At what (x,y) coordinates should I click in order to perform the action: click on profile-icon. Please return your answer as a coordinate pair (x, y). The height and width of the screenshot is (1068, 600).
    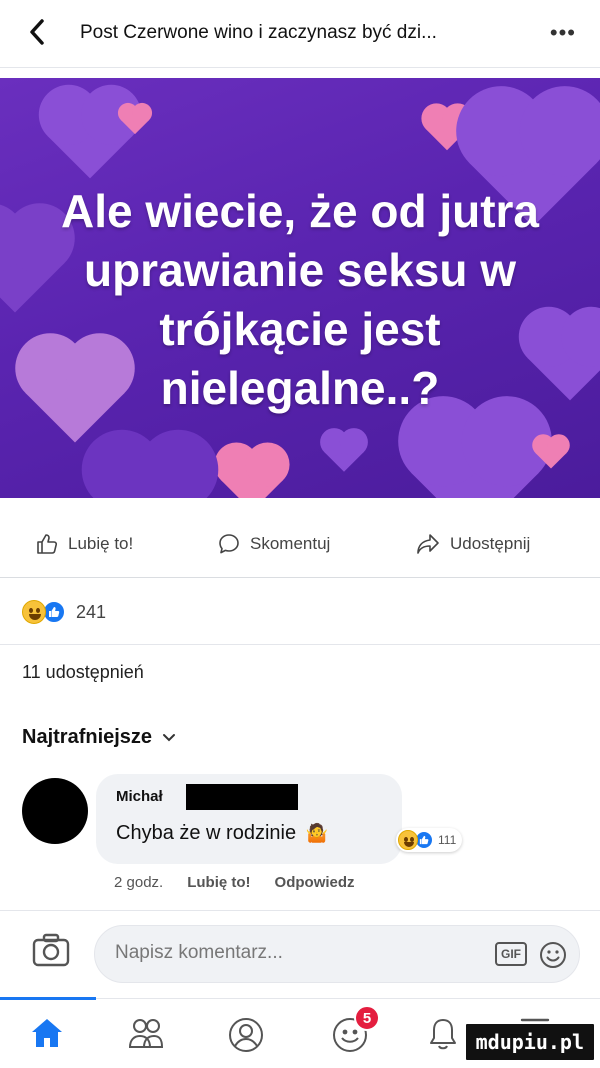
    Looking at the image, I should click on (246, 1037).